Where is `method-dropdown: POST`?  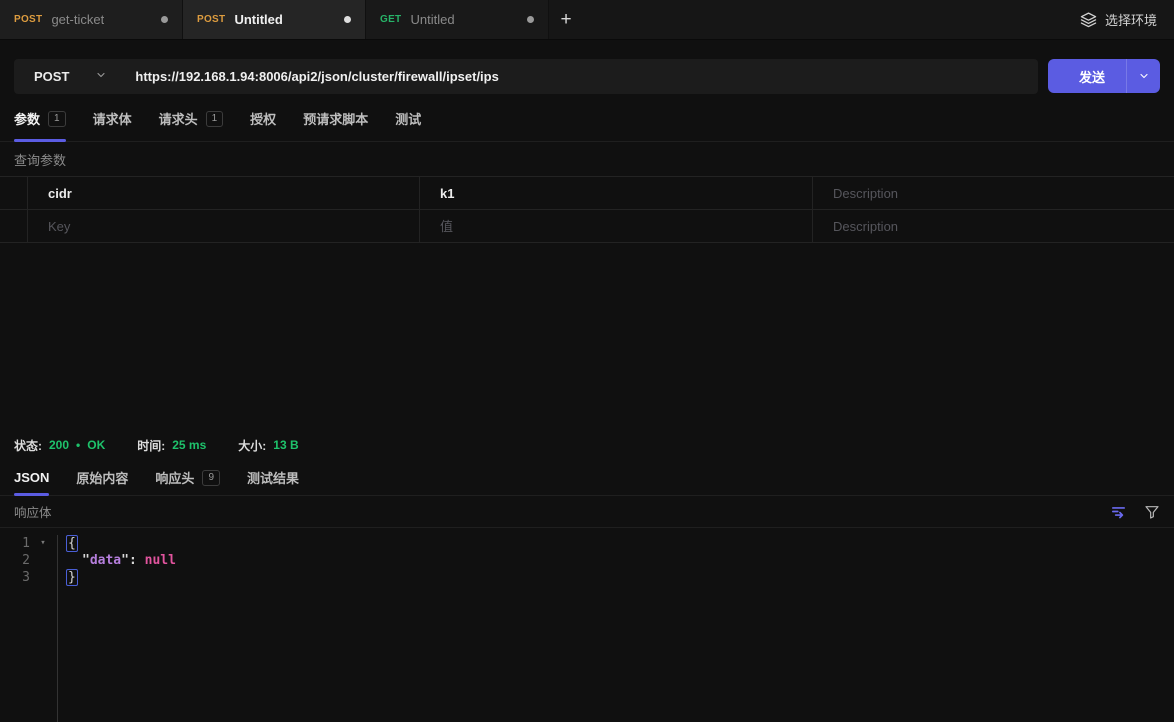
method-dropdown: POST is located at coordinates (69, 76).